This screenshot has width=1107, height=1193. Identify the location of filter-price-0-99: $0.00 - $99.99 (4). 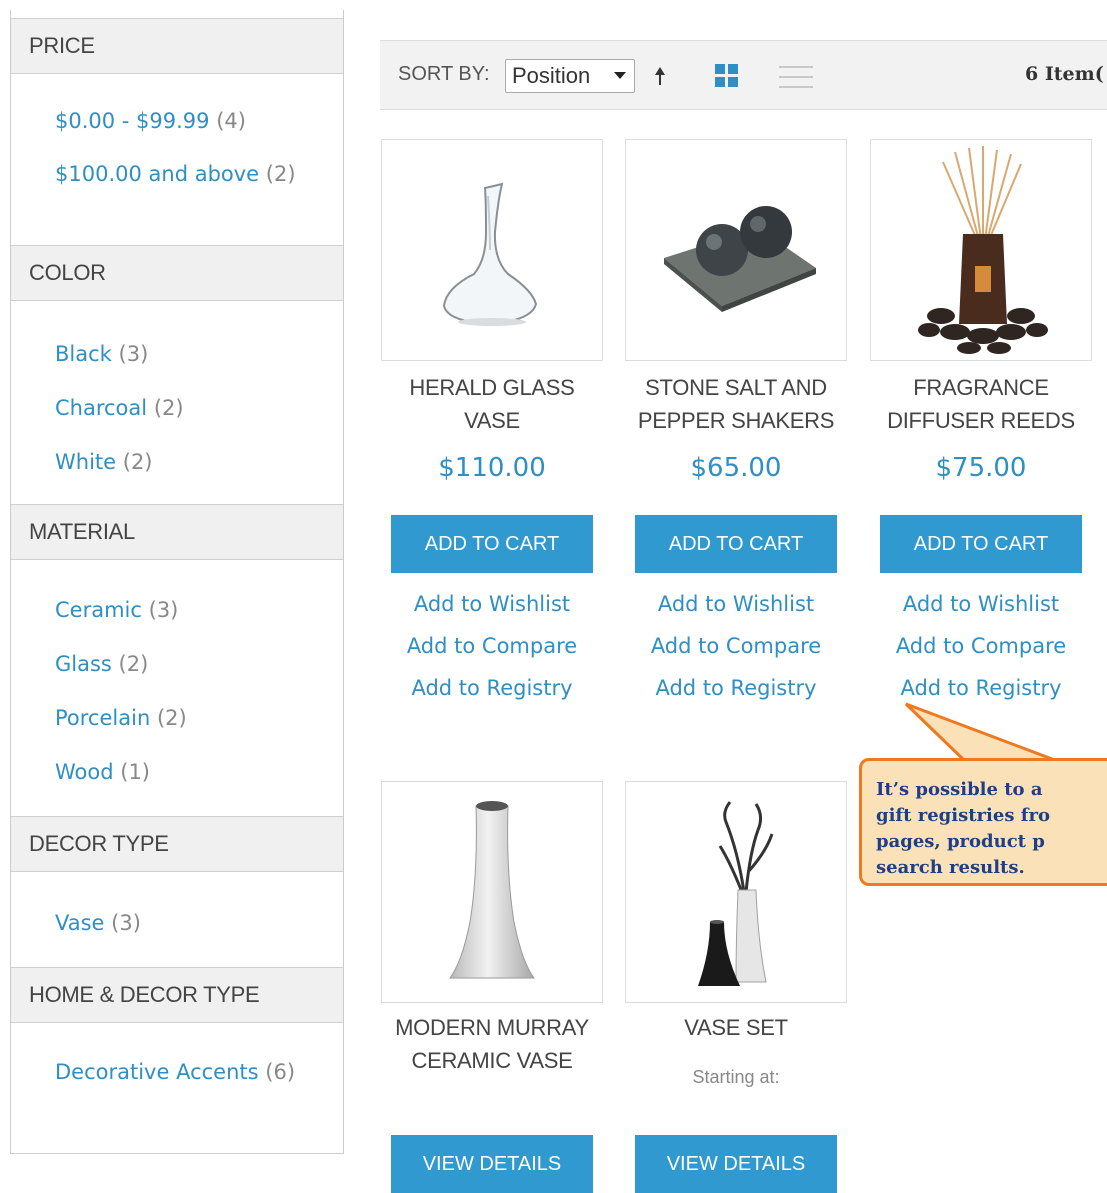
(190, 121).